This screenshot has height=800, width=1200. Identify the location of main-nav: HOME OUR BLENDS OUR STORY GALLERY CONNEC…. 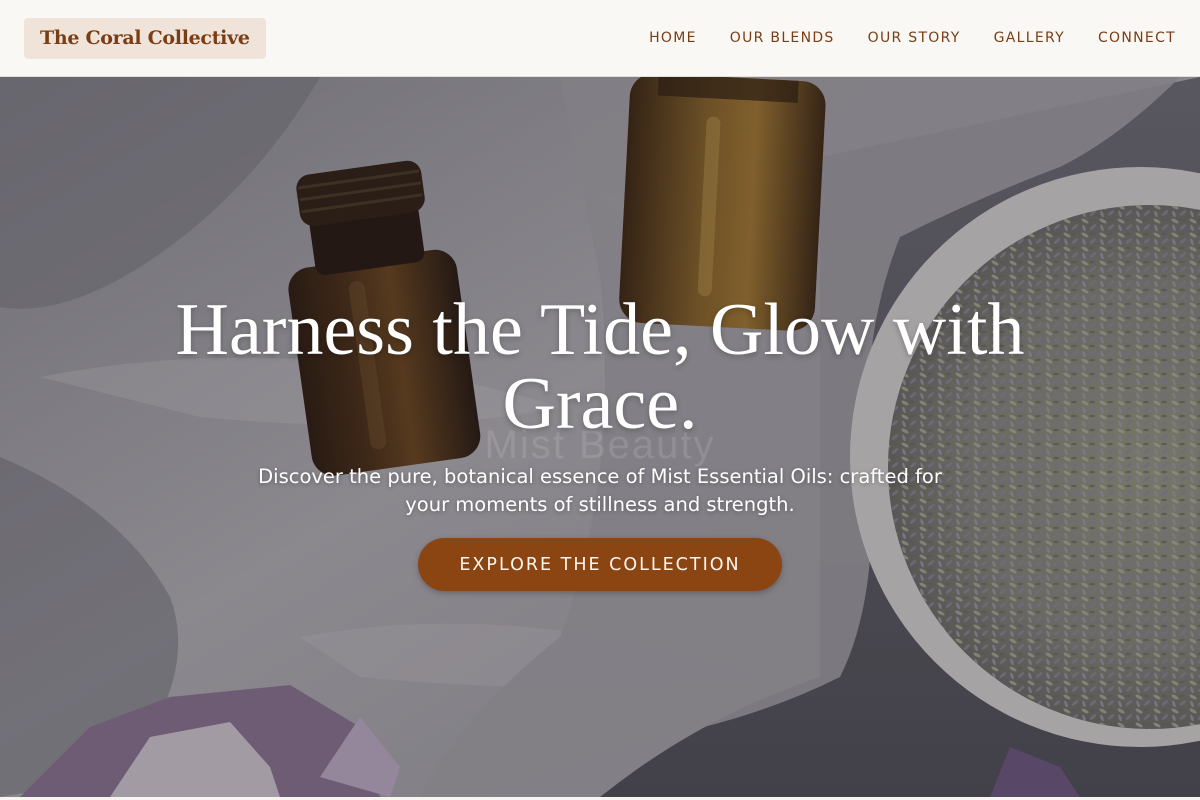
(896, 38).